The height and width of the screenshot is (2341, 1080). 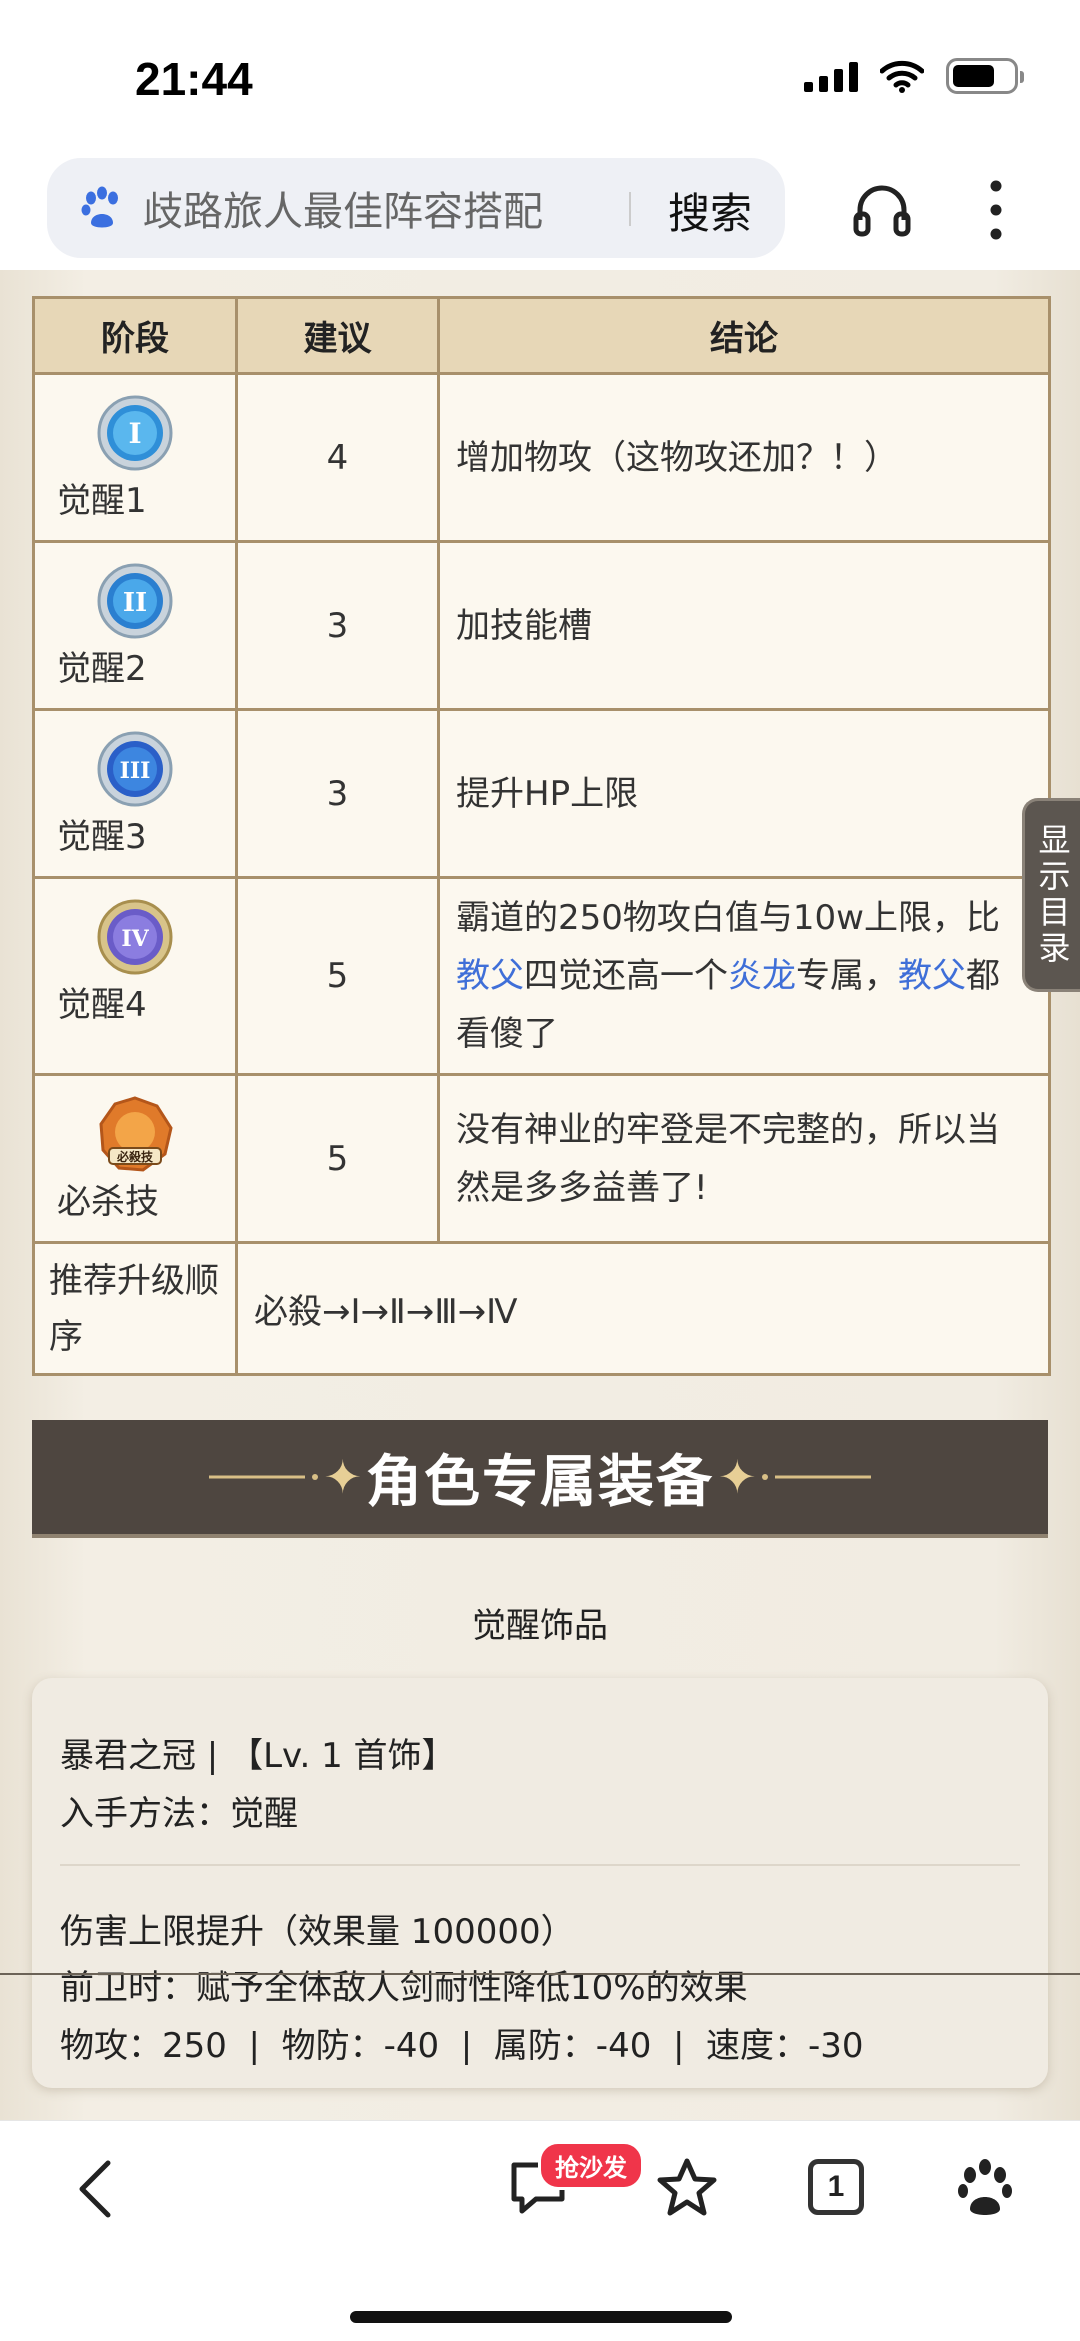 I want to click on table-row: III 觉醒3 3 提升HP上限, so click(x=541, y=793).